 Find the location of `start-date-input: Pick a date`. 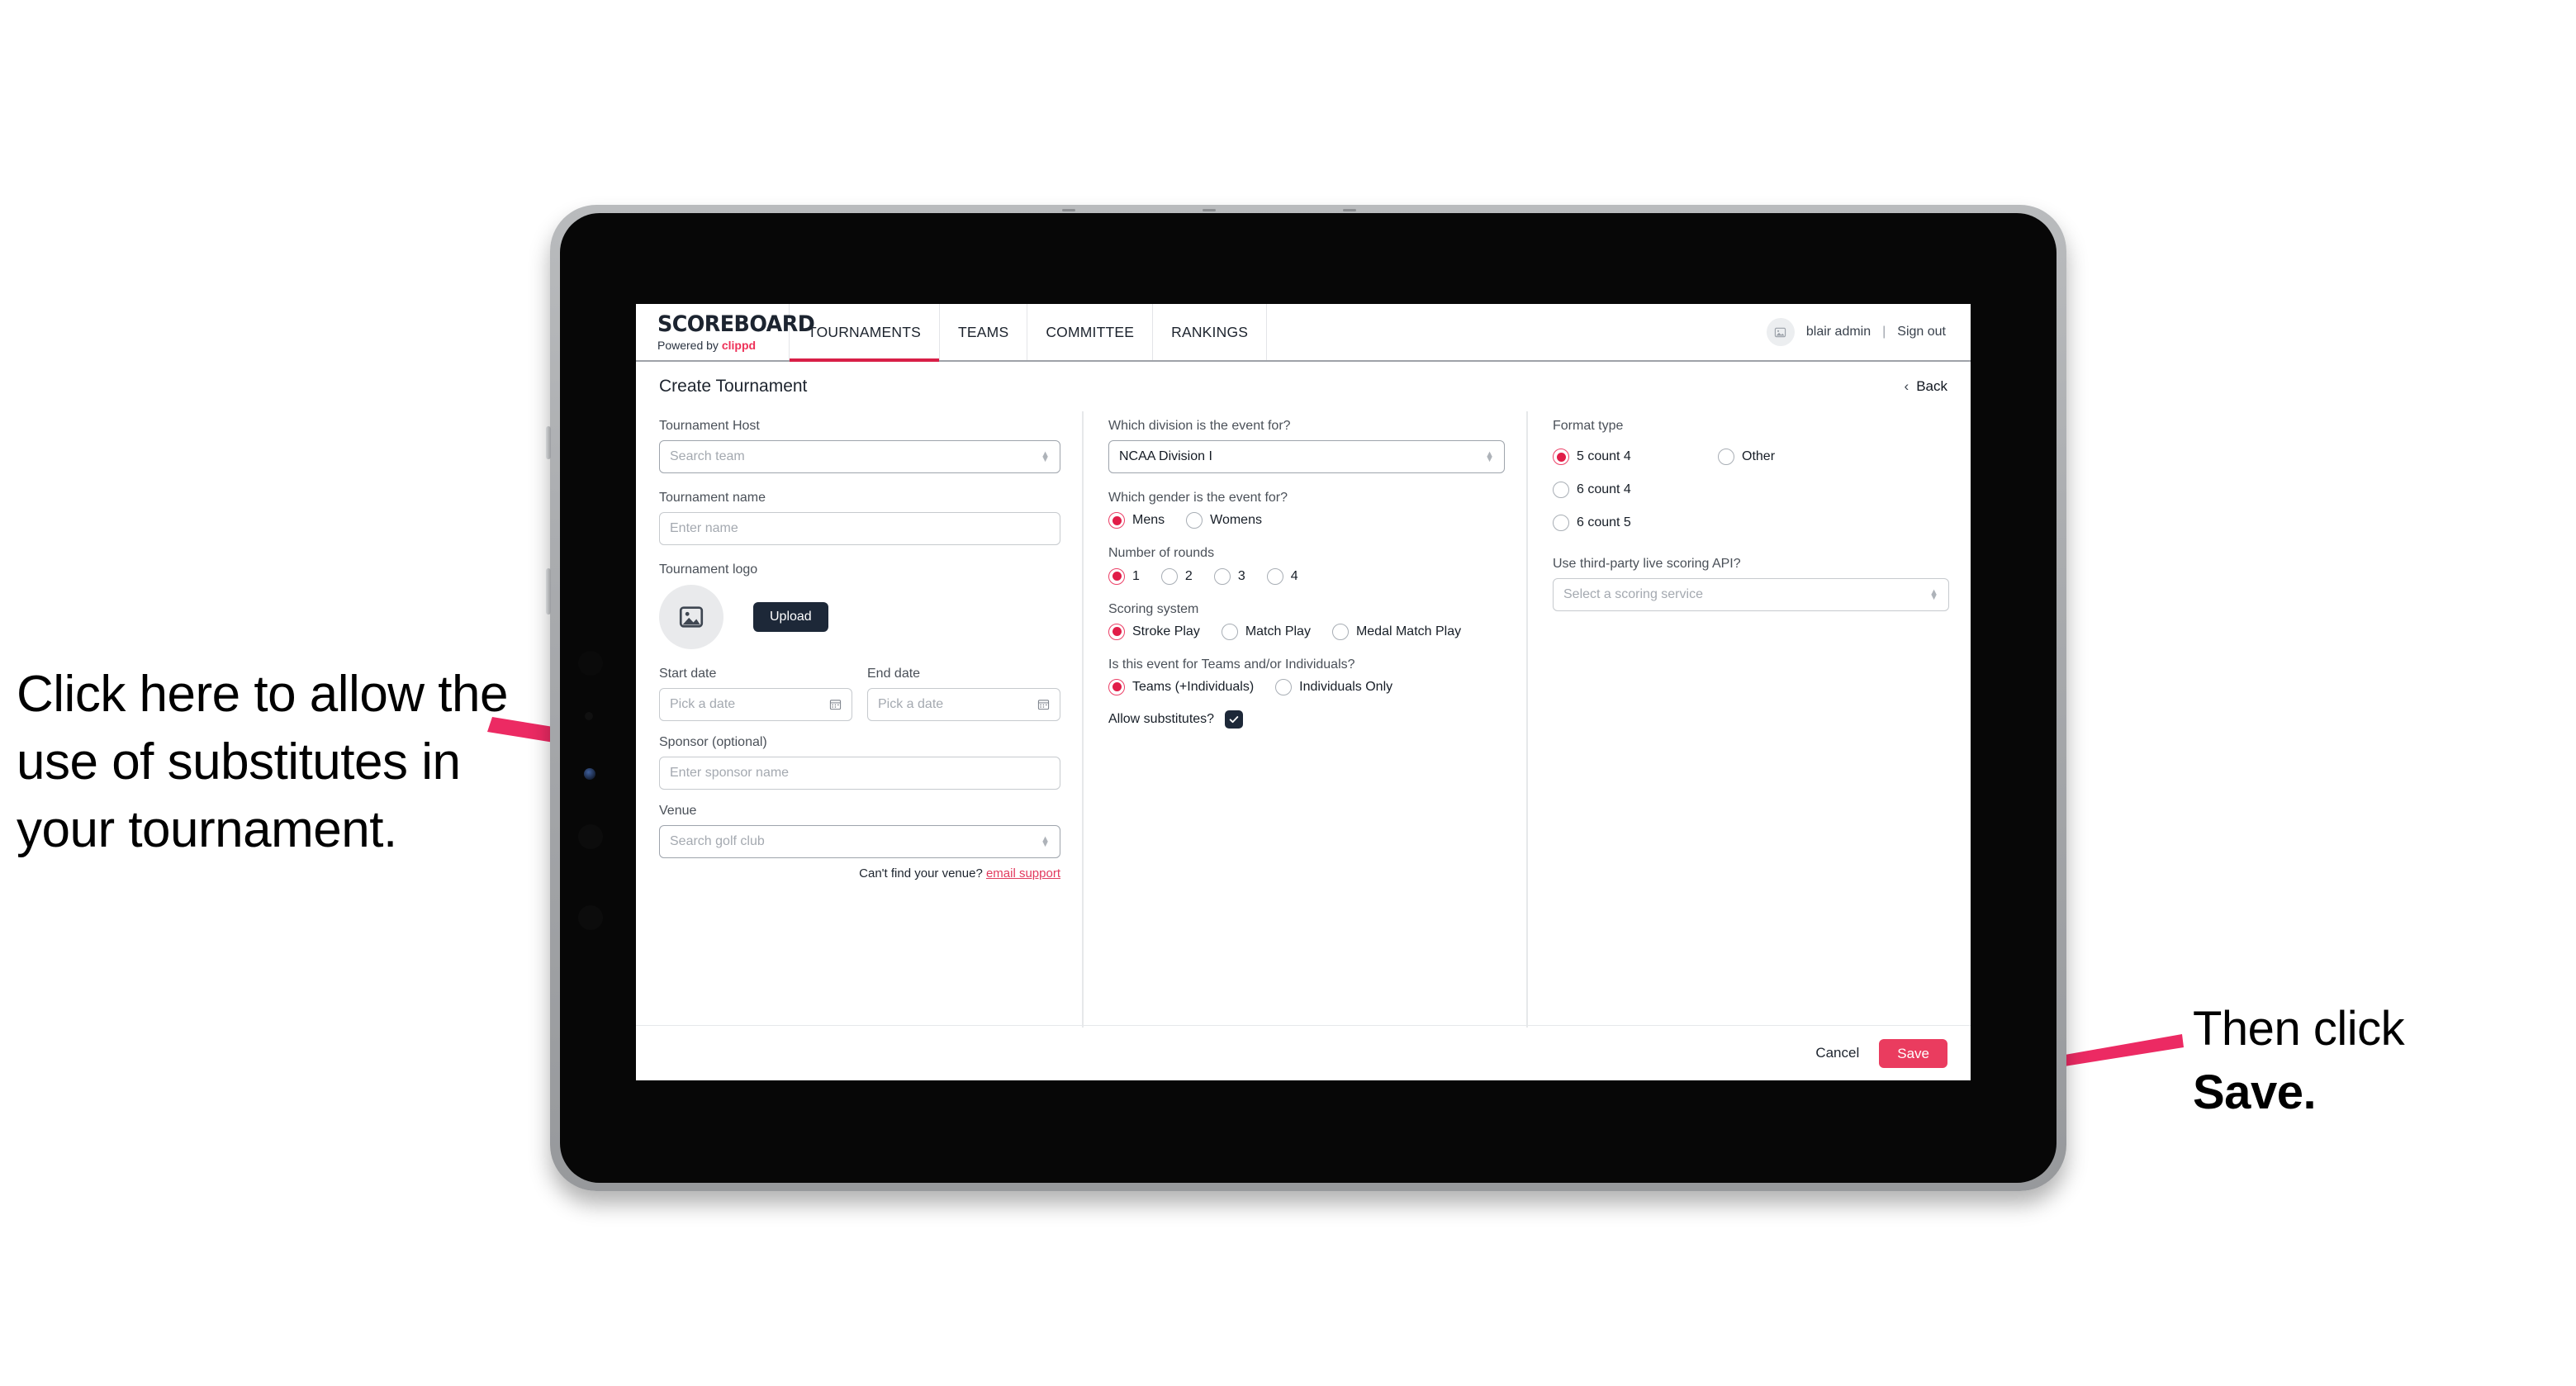

start-date-input: Pick a date is located at coordinates (755, 704).